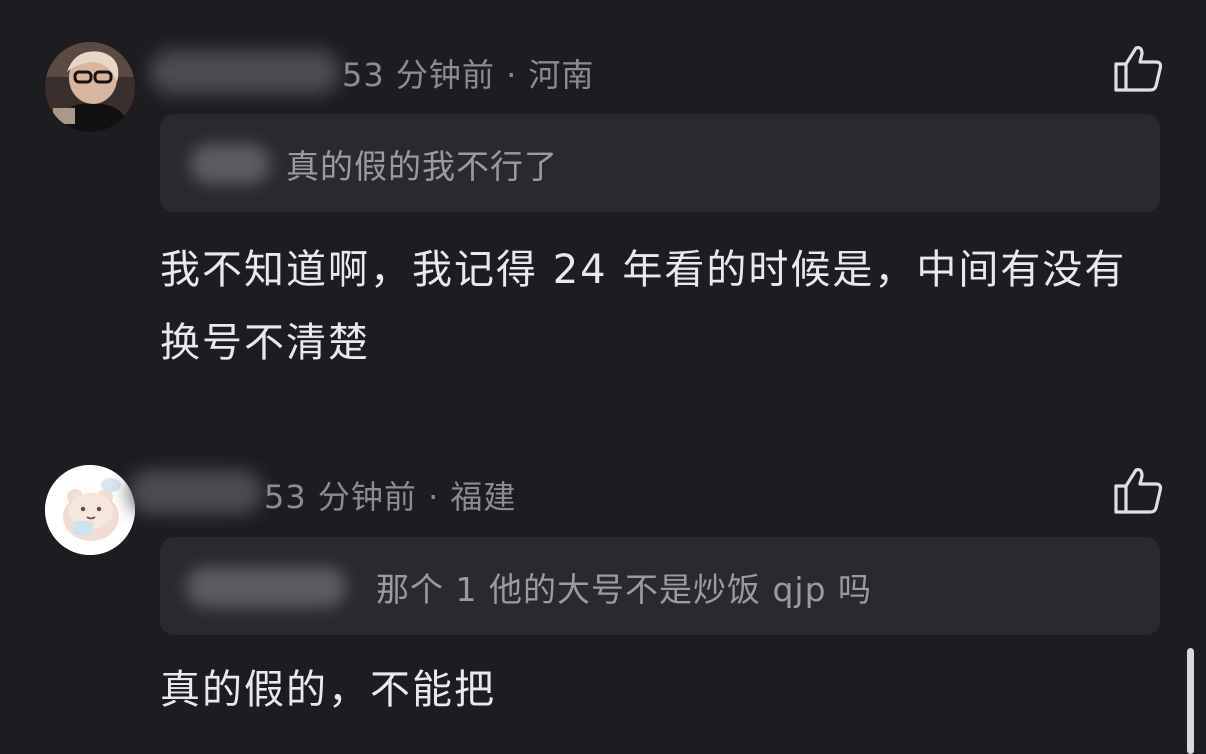 The width and height of the screenshot is (1206, 754). Describe the element at coordinates (624, 589) in the screenshot. I see `quoted-text: 那个 1 他的大号不是炒饭 qjp 吗` at that location.